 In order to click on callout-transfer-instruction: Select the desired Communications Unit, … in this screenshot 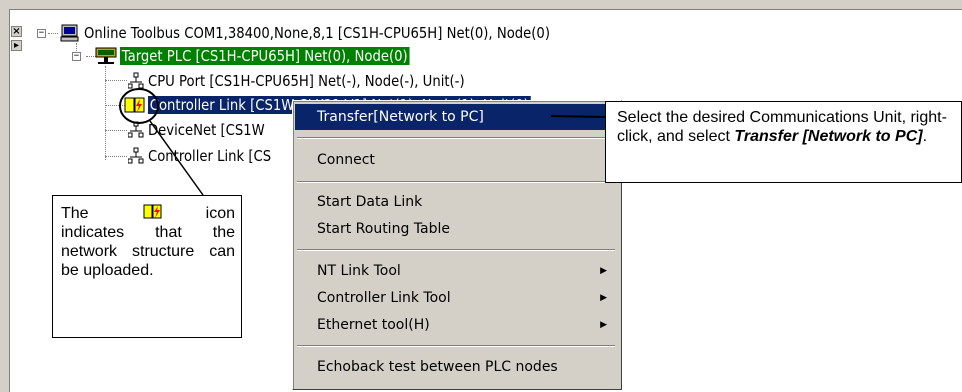, I will do `click(783, 142)`.